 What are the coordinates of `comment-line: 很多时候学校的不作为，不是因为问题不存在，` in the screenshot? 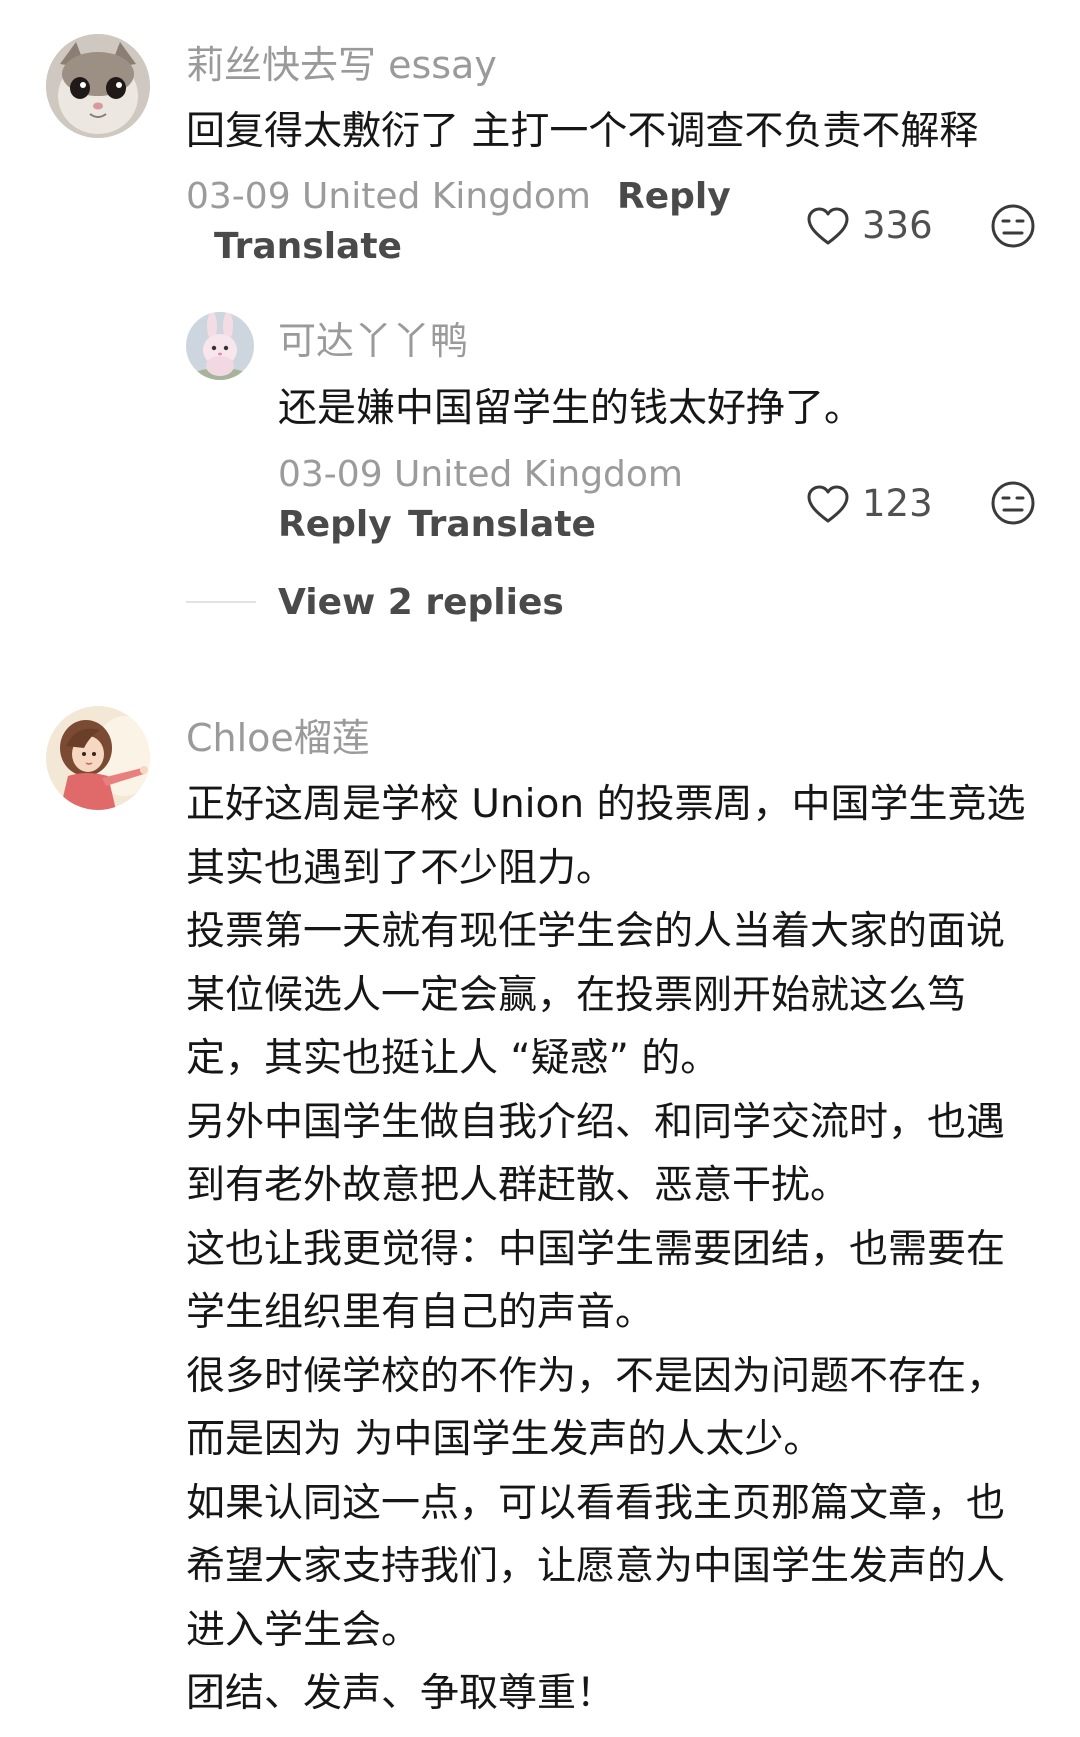 It's located at (596, 1376).